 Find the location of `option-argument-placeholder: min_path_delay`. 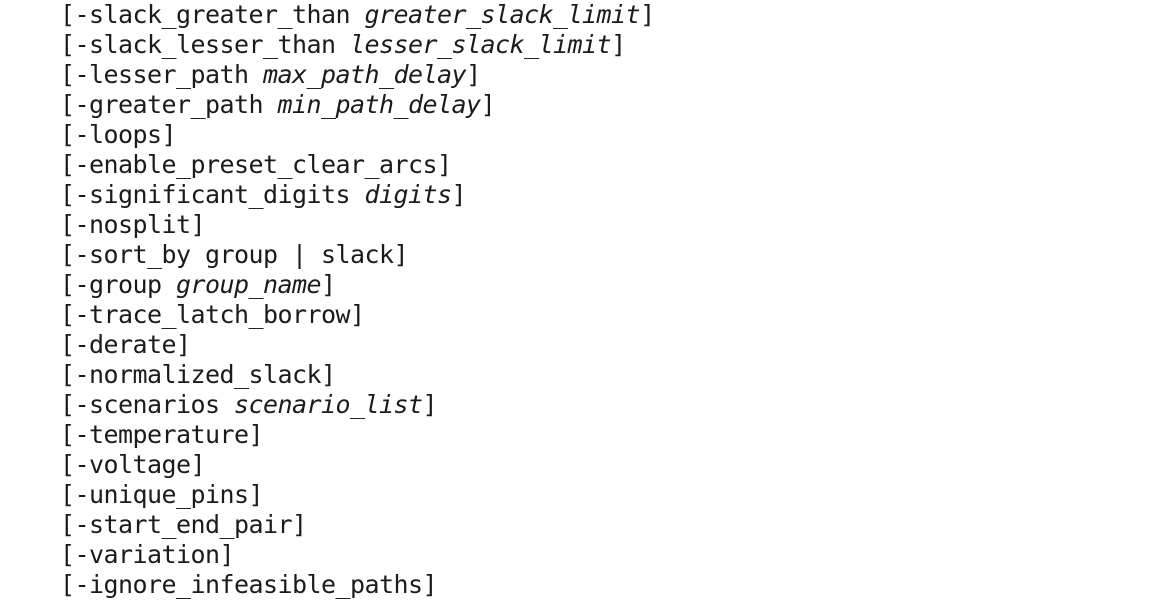

option-argument-placeholder: min_path_delay is located at coordinates (379, 104).